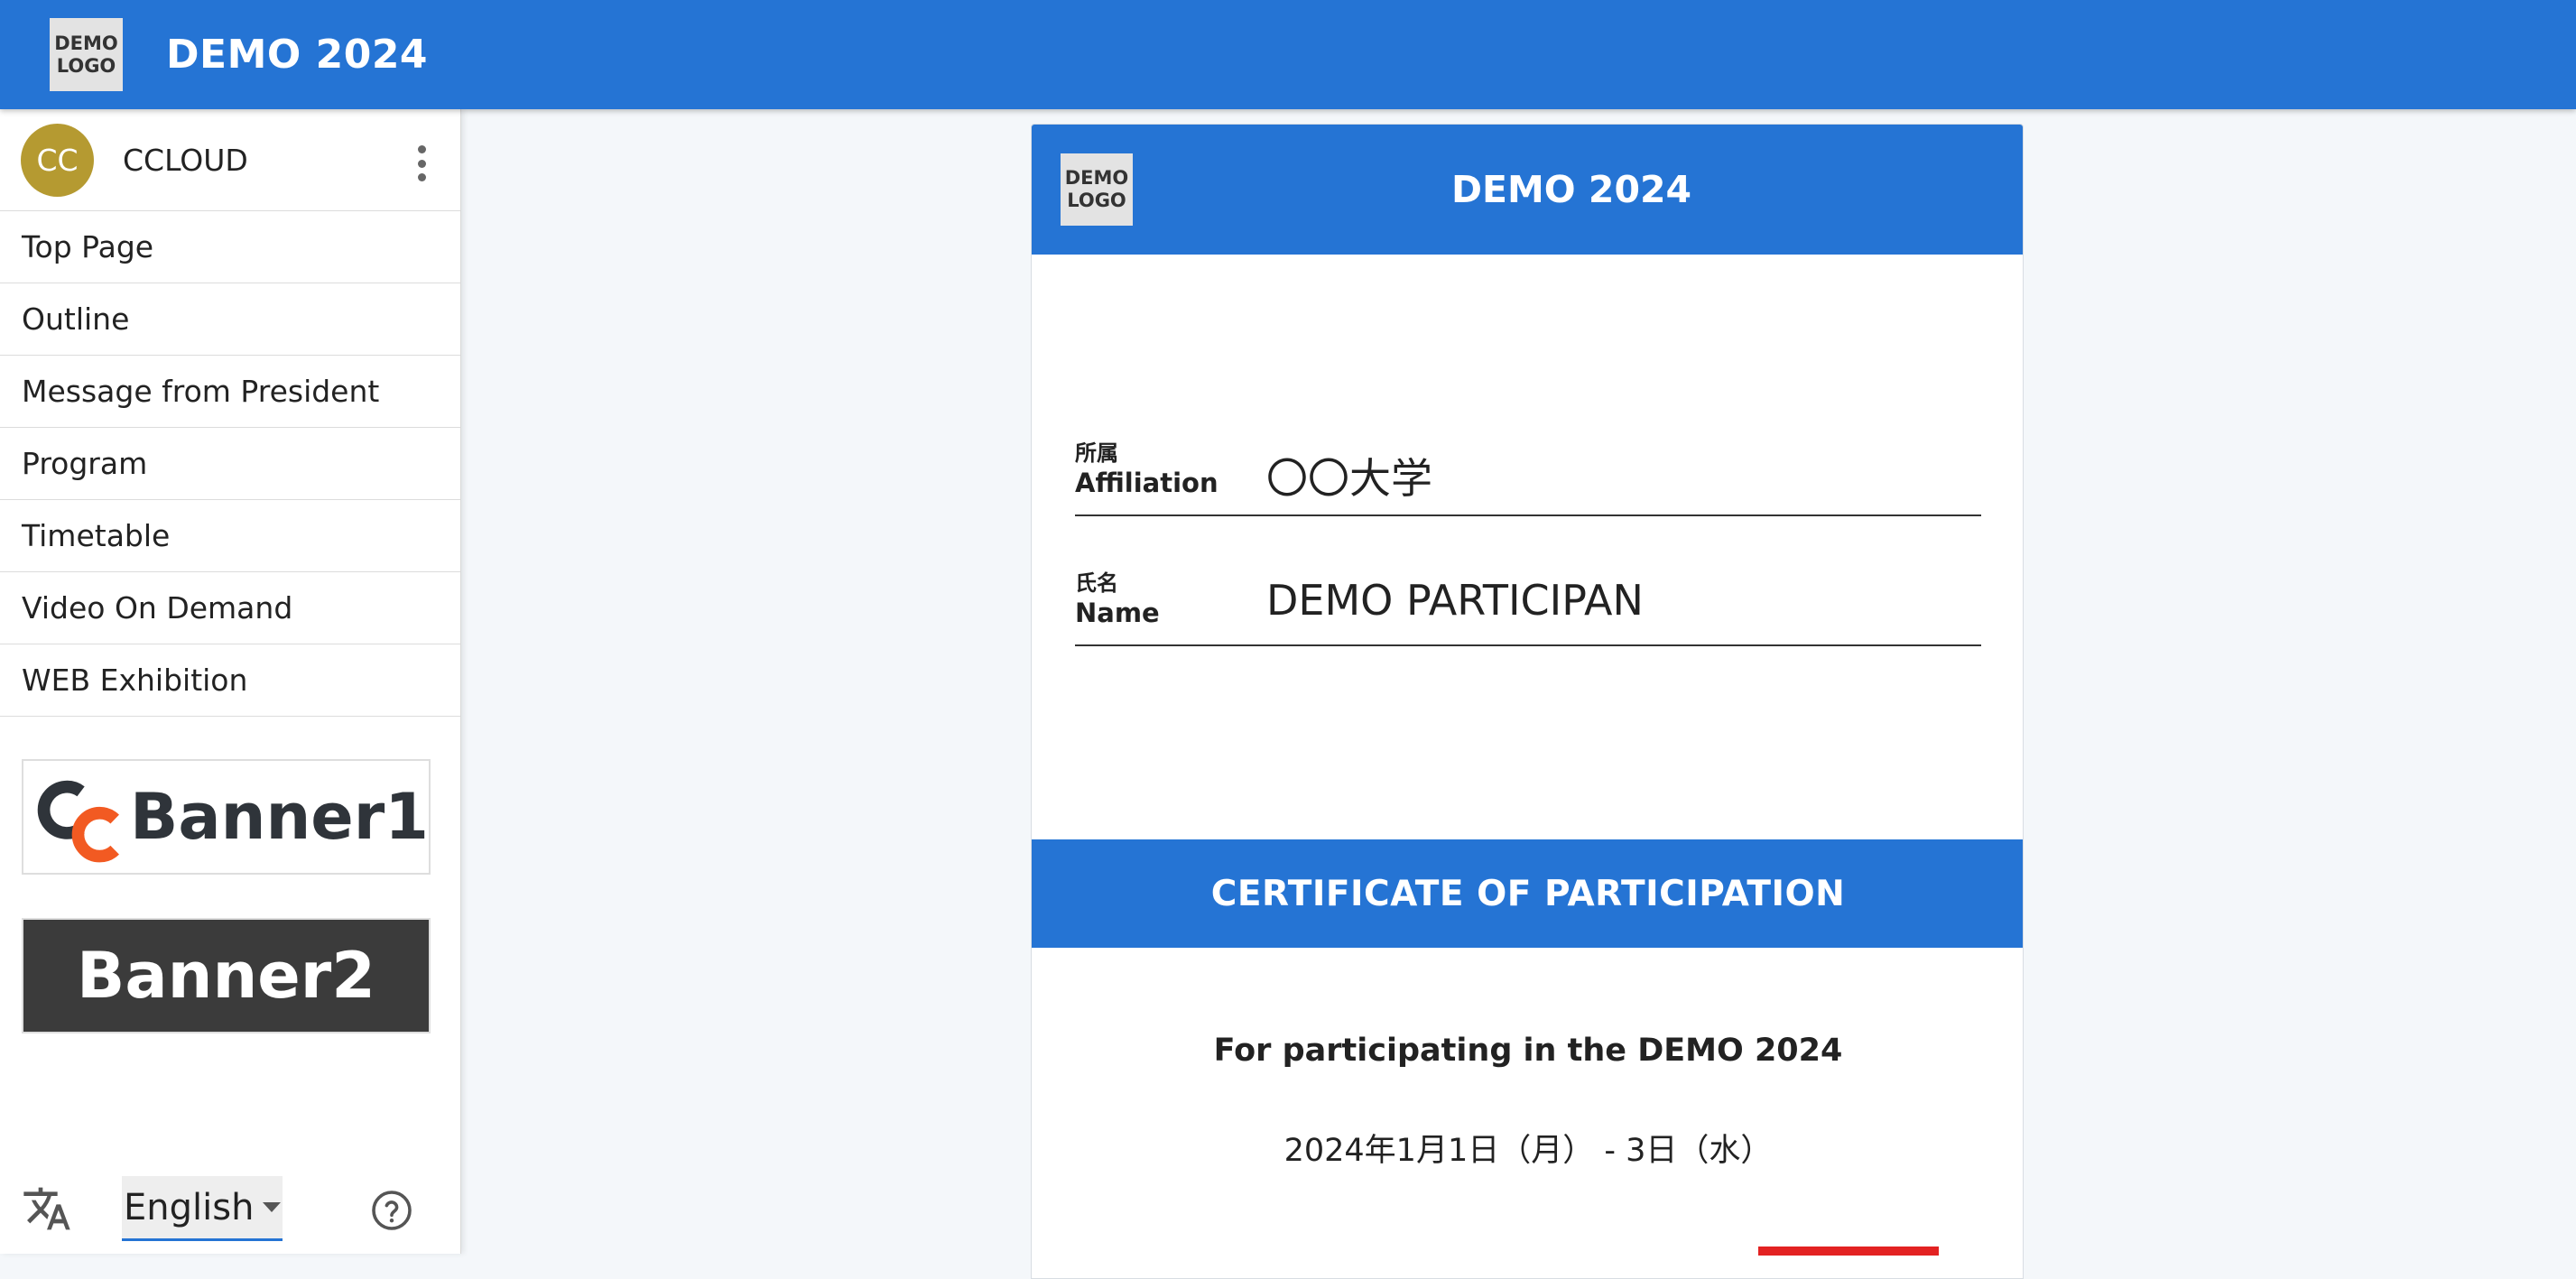 This screenshot has width=2576, height=1279. What do you see at coordinates (1527, 893) in the screenshot?
I see `certificate-heading: CERTIFICATE OF PARTICIPATION` at bounding box center [1527, 893].